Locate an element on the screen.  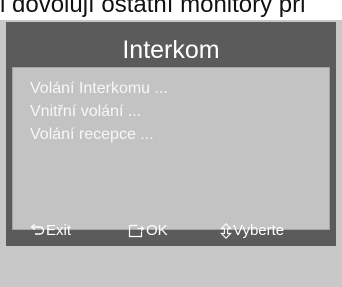
enter-icon is located at coordinates (136, 231).